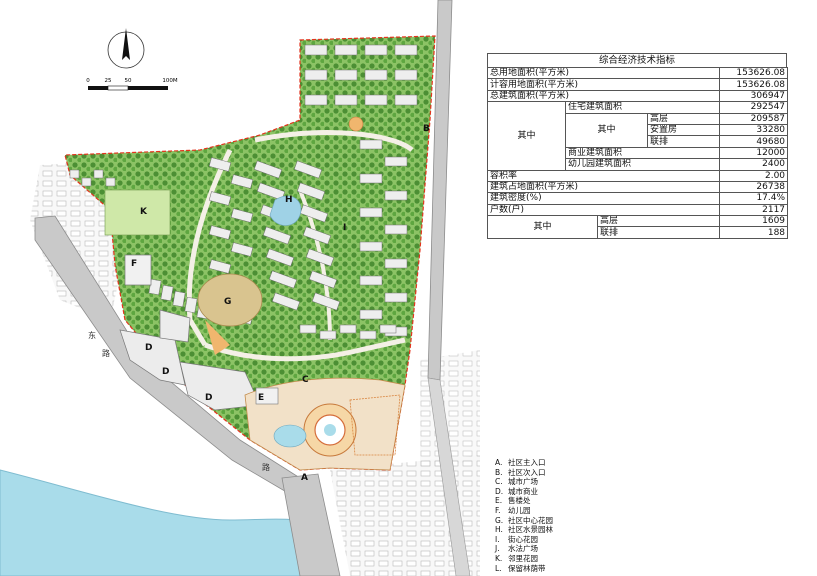  I want to click on table-row: 容积率 2.00, so click(637, 175).